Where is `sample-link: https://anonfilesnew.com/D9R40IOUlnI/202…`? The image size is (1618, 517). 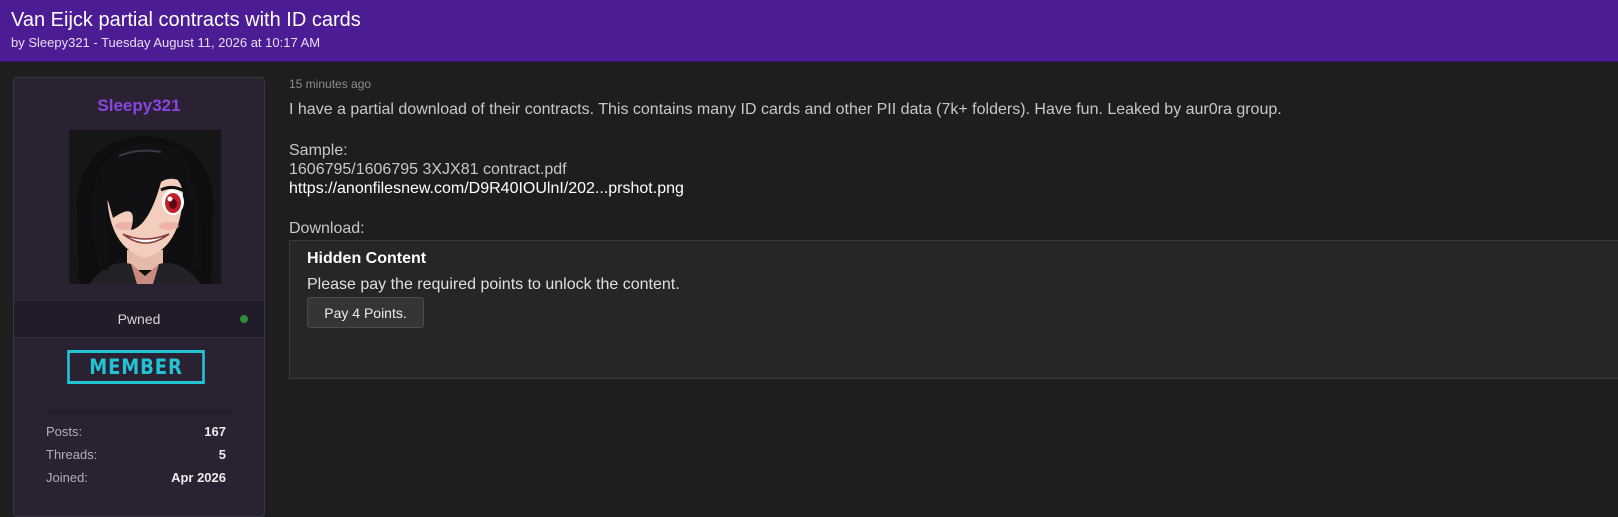 sample-link: https://anonfilesnew.com/D9R40IOUlnI/202… is located at coordinates (486, 189).